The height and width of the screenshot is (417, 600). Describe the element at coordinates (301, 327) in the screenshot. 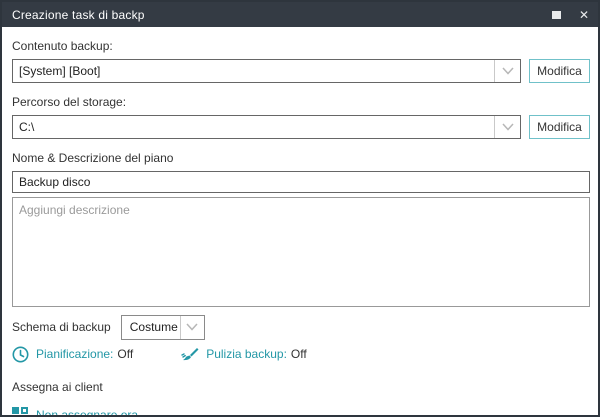

I see `backup-scheme-row: Schema di backup Costume` at that location.